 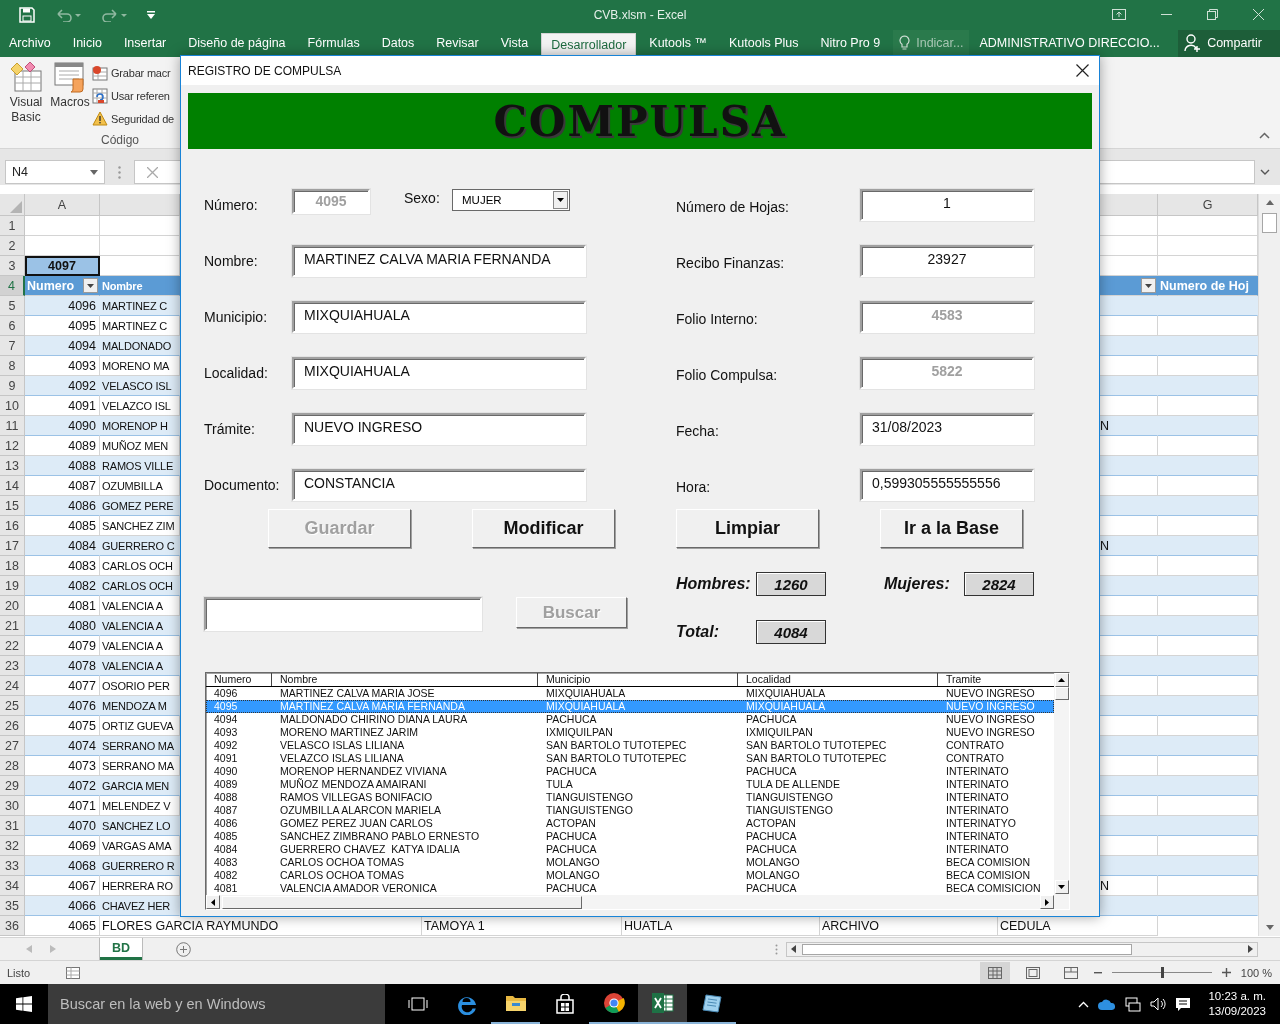 What do you see at coordinates (439, 261) in the screenshot?
I see `text-field: MARTINEZ CALVA MARIA FERNANDA` at bounding box center [439, 261].